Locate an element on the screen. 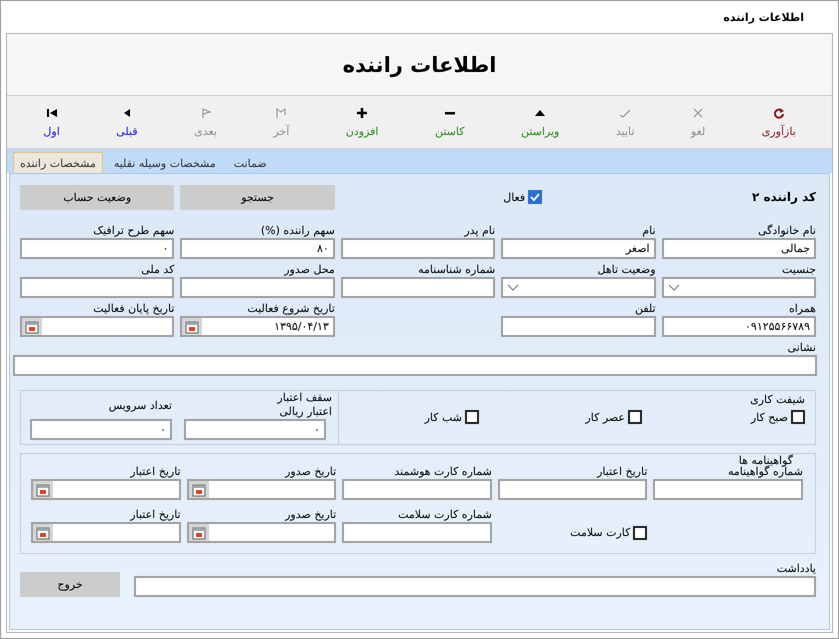 The image size is (839, 639). text-field: جمالی is located at coordinates (739, 248).